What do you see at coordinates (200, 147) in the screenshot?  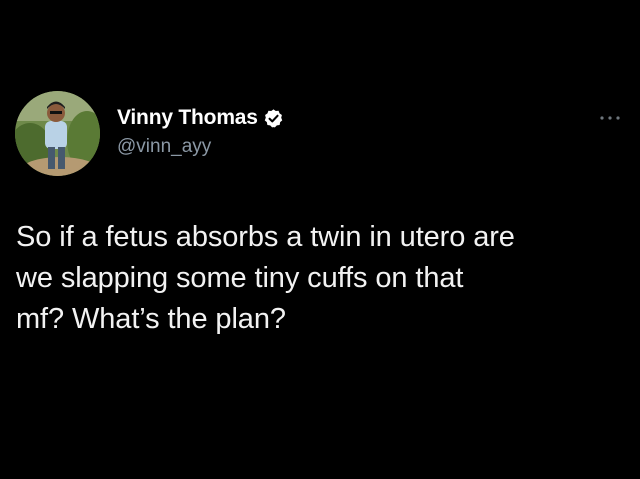 I see `user-handle: @vinn_ayy` at bounding box center [200, 147].